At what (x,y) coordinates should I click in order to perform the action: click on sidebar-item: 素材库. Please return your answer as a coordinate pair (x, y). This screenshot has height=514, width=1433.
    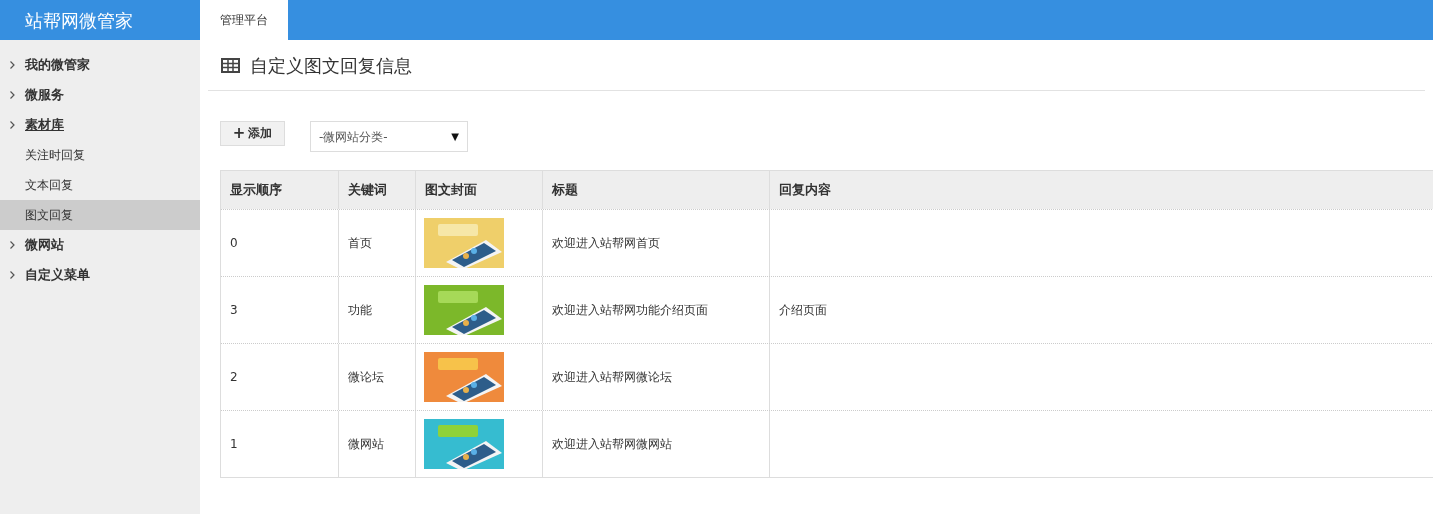
    Looking at the image, I should click on (100, 125).